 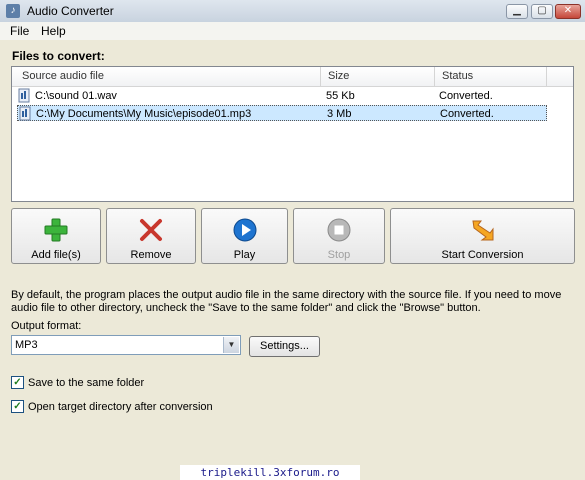 I want to click on cell-file: C:\My Documents\My Music\episode01.mp3, so click(x=144, y=114).